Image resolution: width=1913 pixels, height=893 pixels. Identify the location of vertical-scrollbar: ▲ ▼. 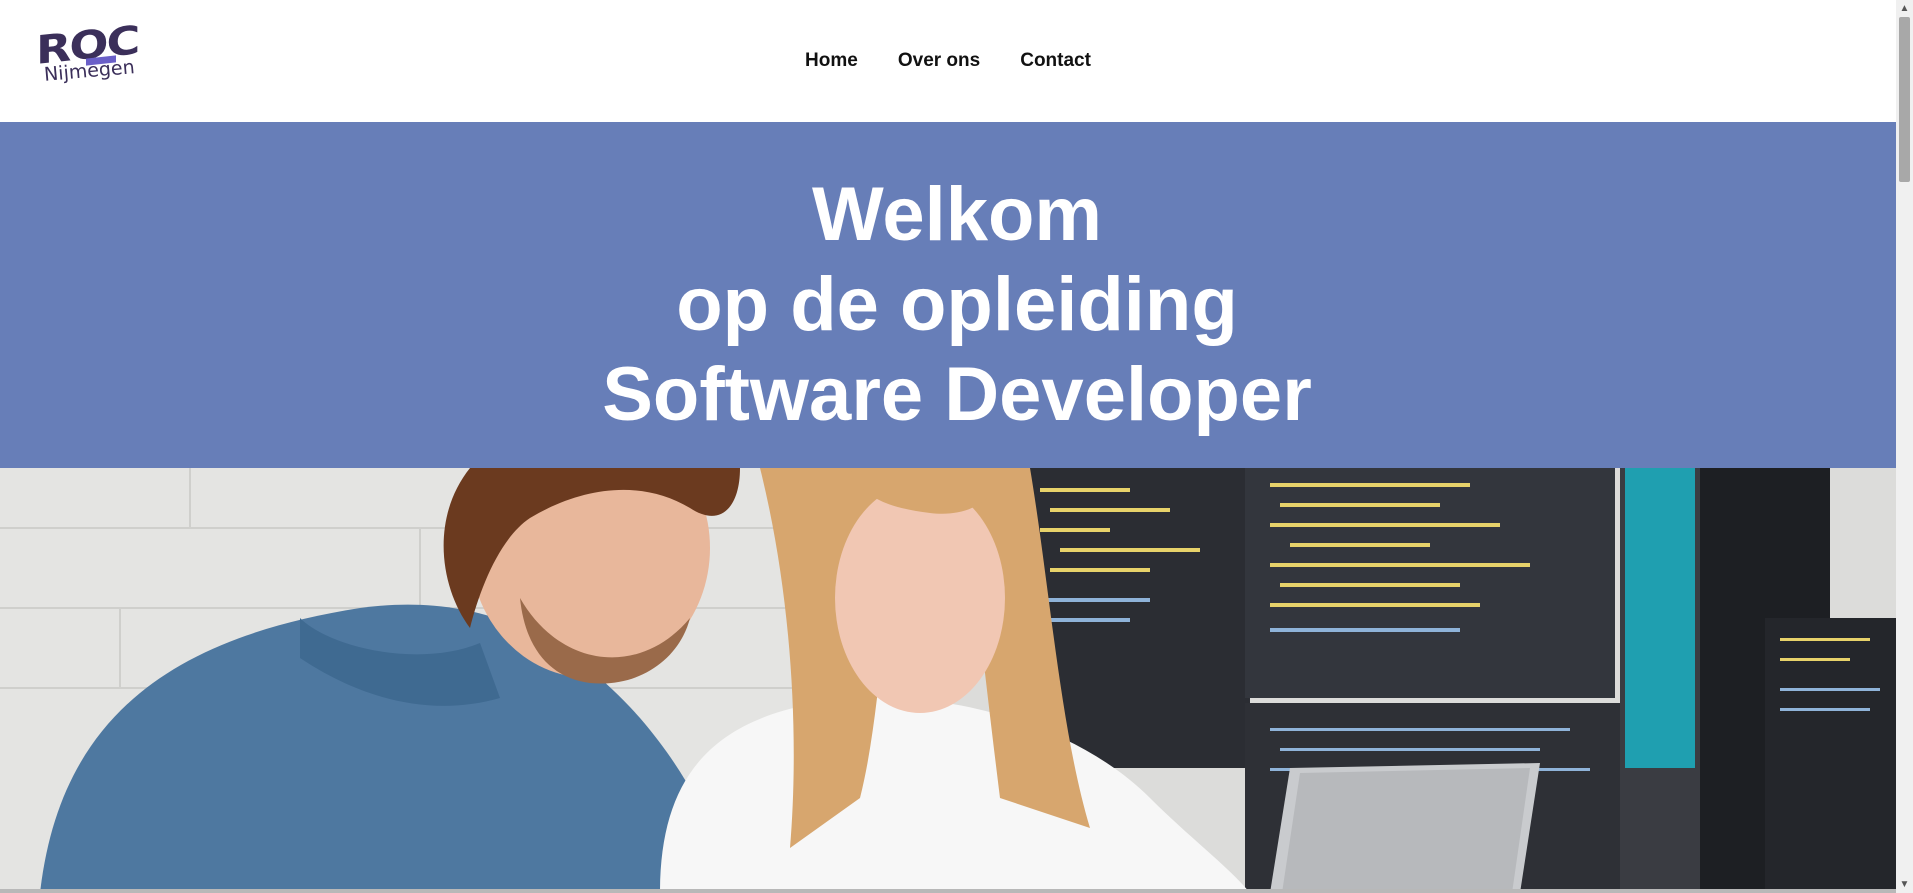
(1904, 446).